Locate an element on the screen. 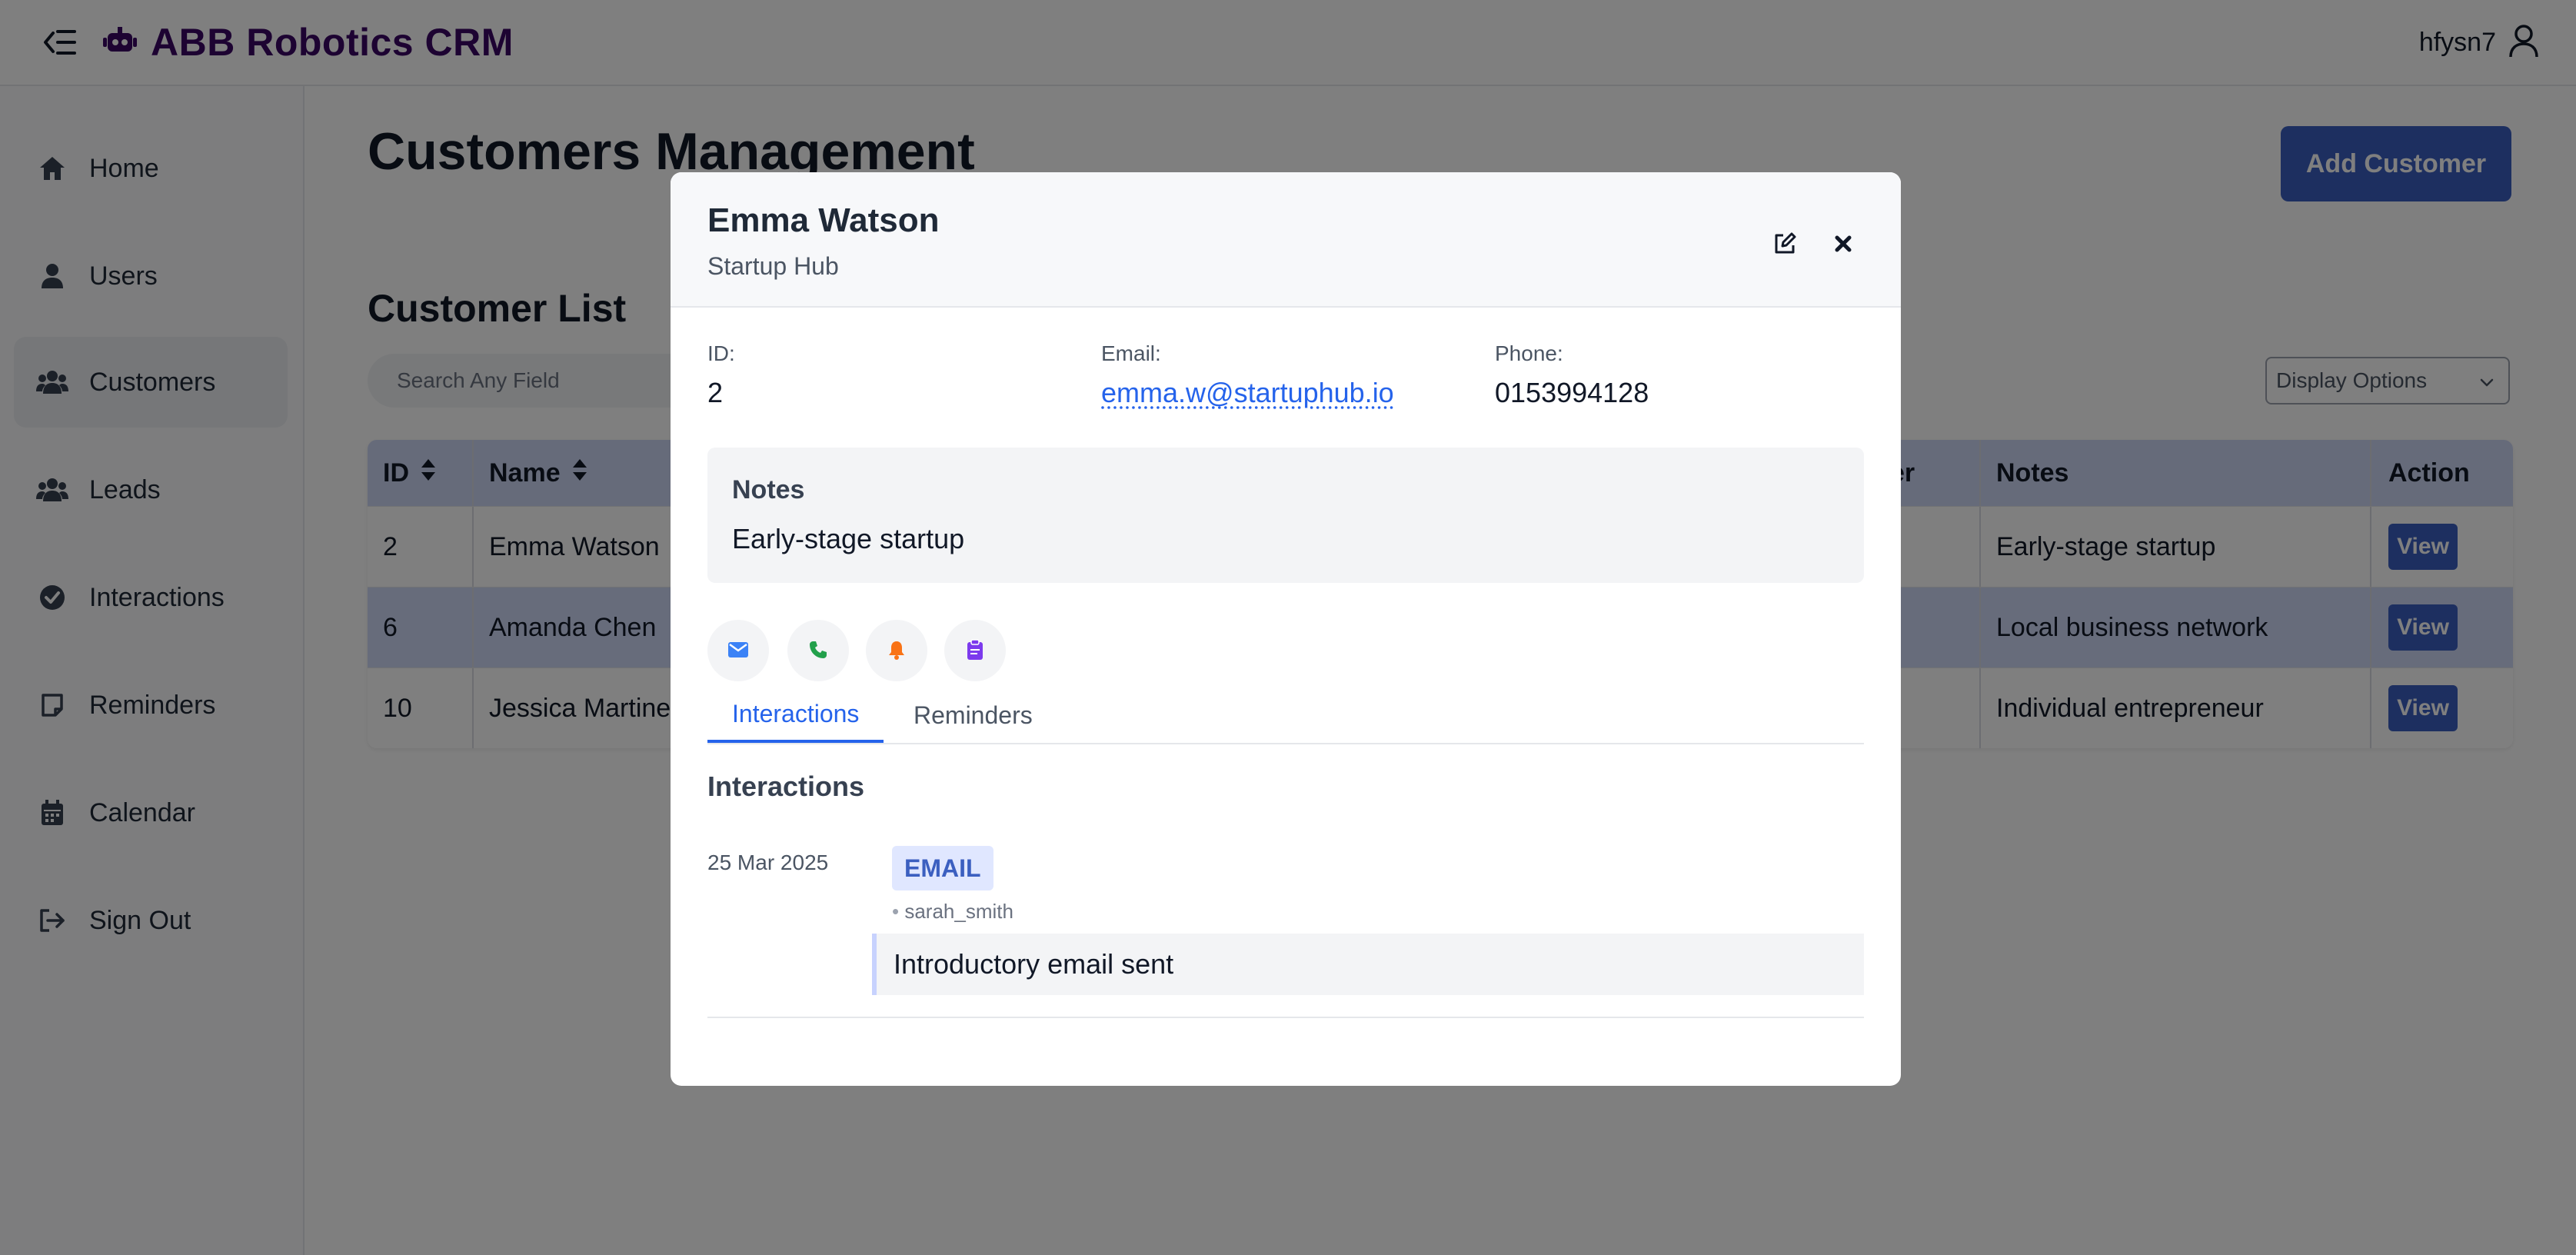  modal-header: Emma Watson Startup Hub is located at coordinates (1286, 240).